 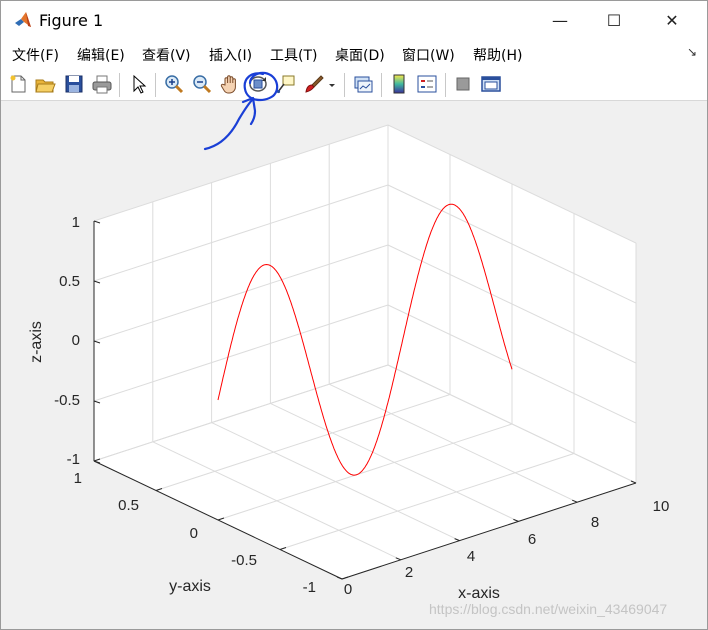 I want to click on z-tick-label: 0.5, so click(x=69, y=281).